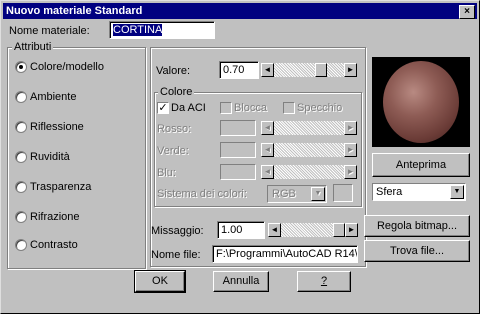 This screenshot has height=314, width=480. What do you see at coordinates (240, 11) in the screenshot?
I see `title-bar: Nuovo materiale Standard ×` at bounding box center [240, 11].